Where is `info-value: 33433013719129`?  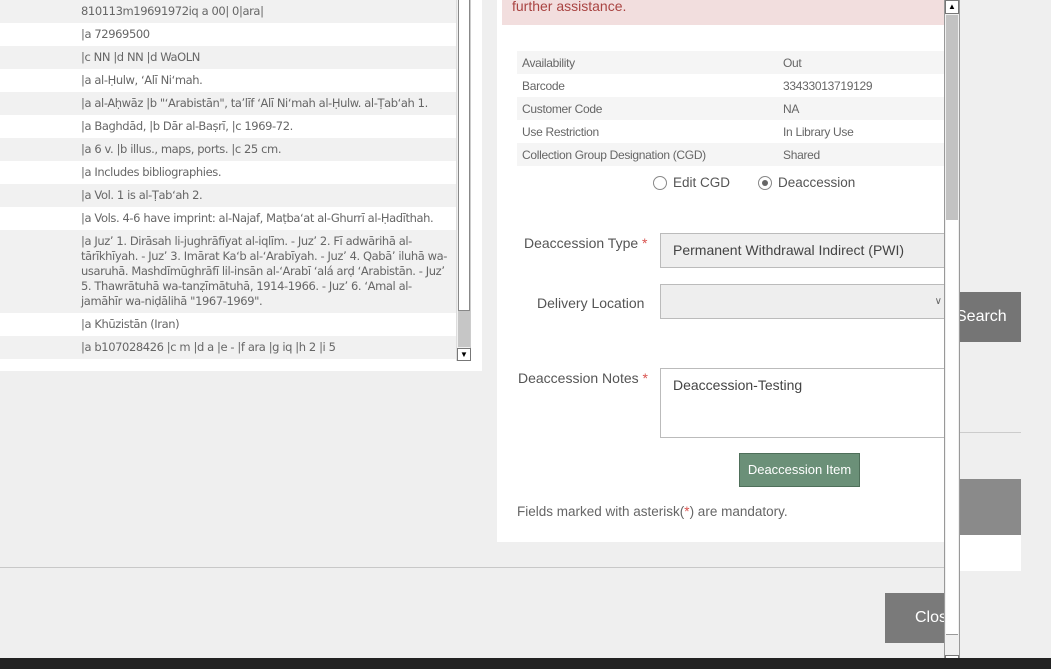
info-value: 33433013719129 is located at coordinates (828, 85).